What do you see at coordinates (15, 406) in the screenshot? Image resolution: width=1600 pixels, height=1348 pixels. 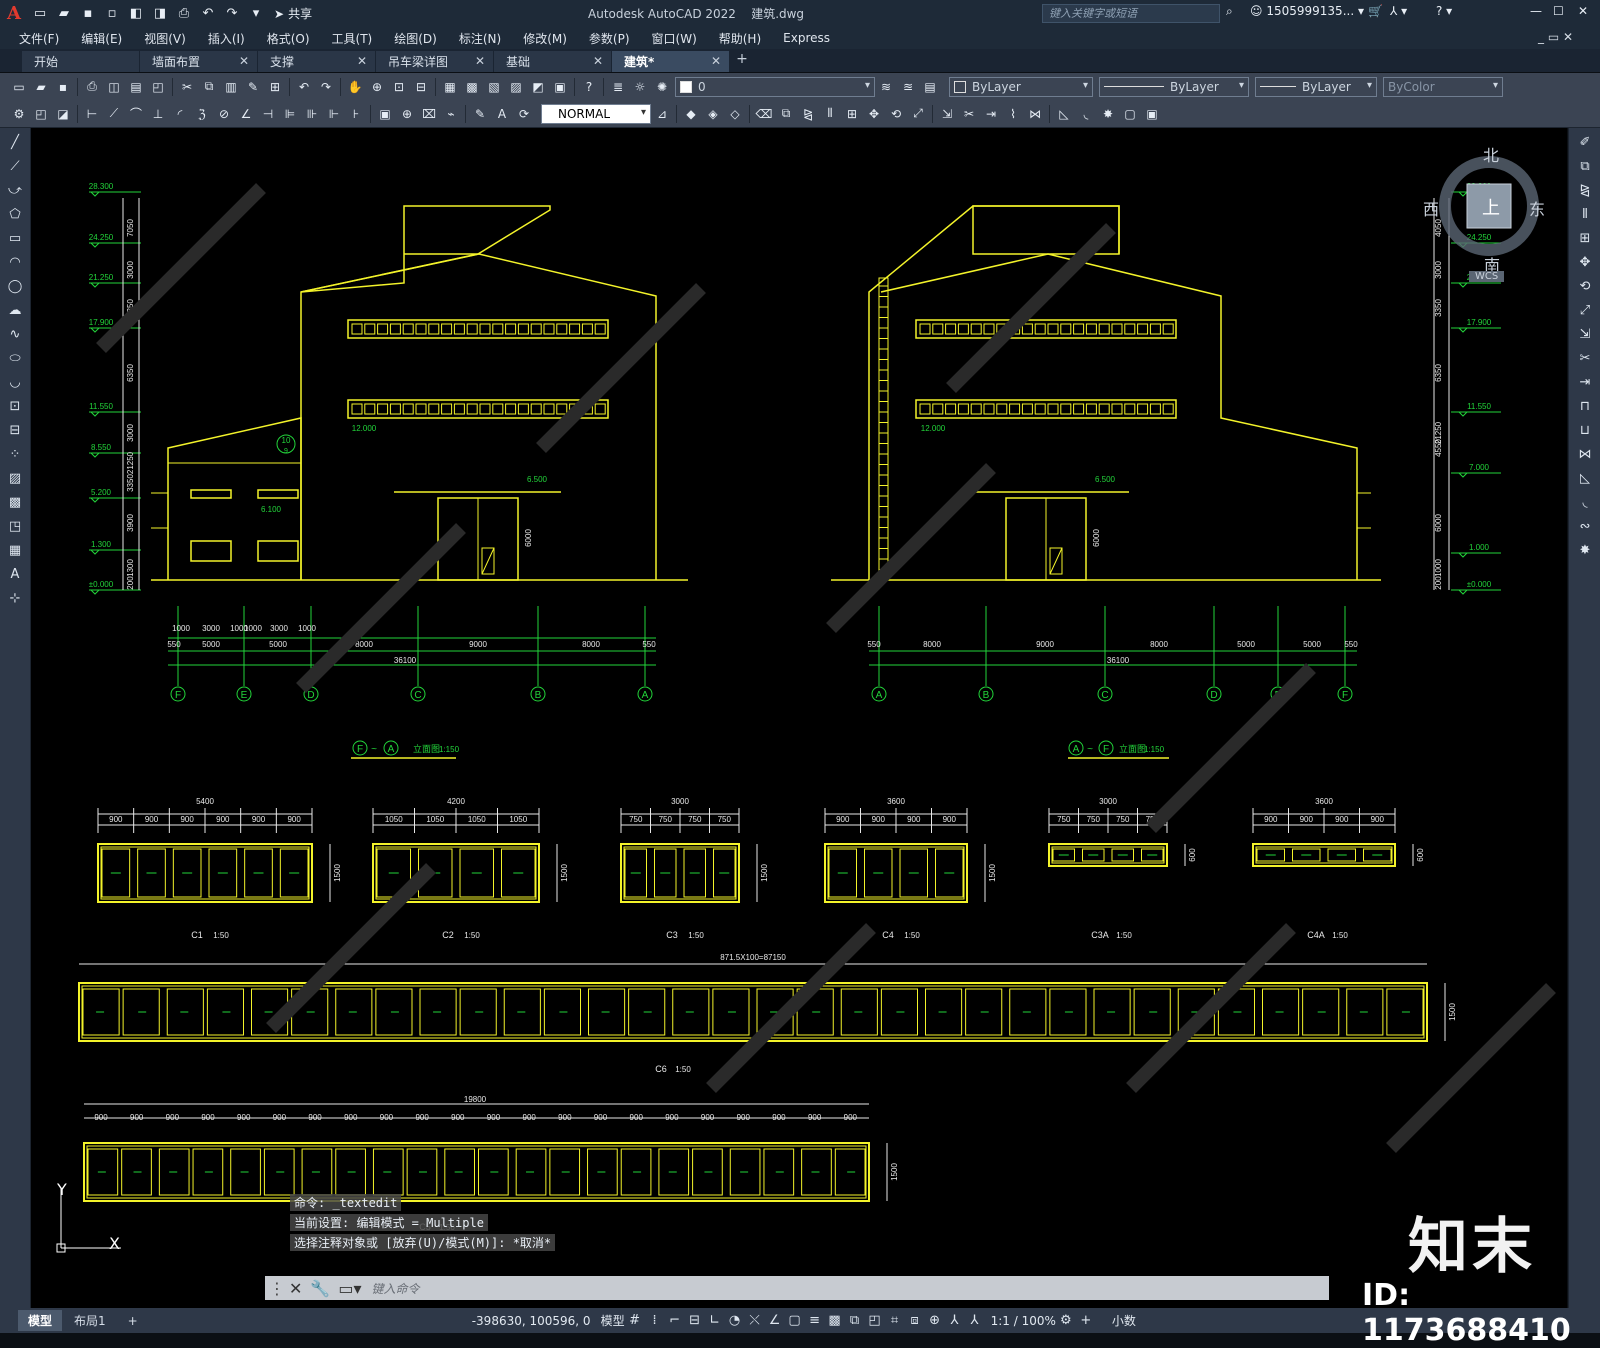 I see `insert-block-icon: ⊡` at bounding box center [15, 406].